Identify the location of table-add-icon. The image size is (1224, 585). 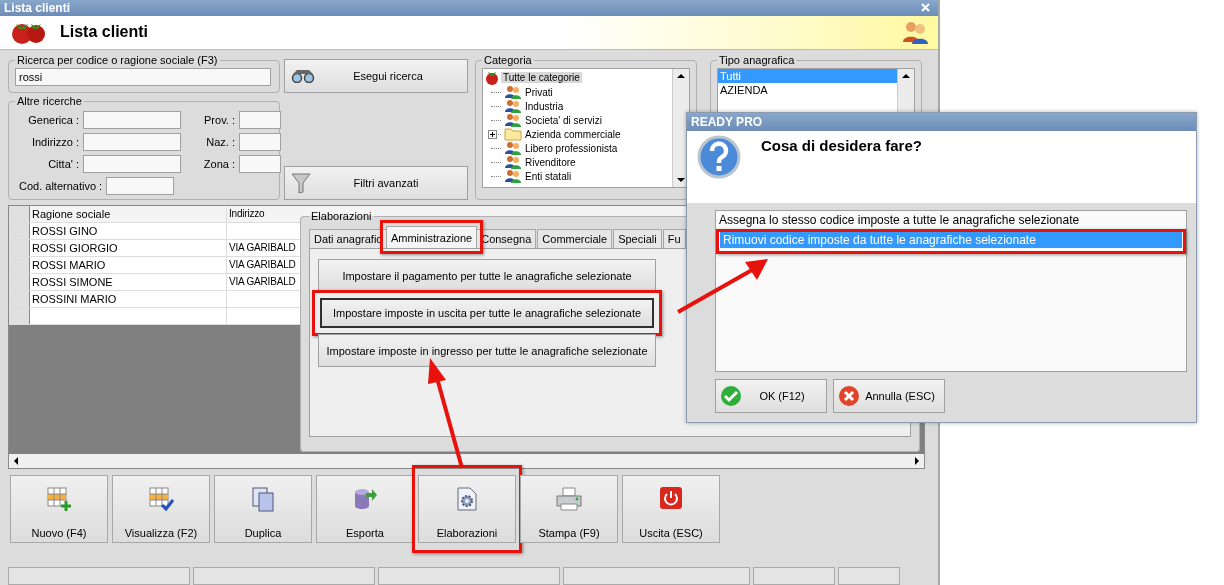
(59, 499).